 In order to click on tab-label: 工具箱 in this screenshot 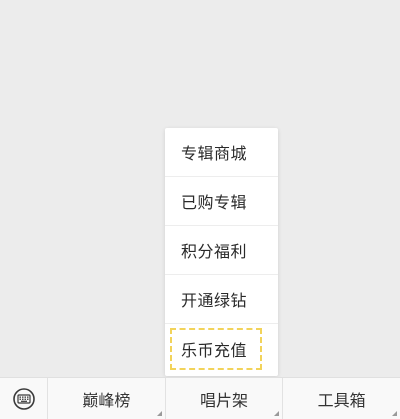, I will do `click(341, 400)`.